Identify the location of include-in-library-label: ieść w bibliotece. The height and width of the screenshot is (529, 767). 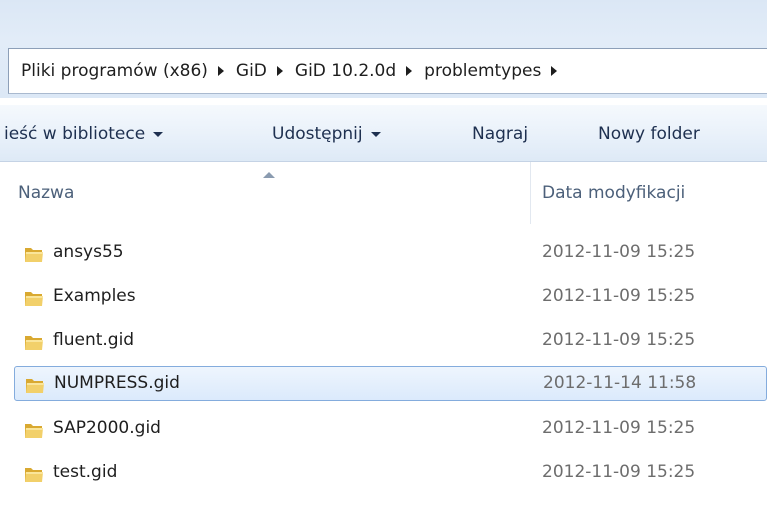
(75, 134).